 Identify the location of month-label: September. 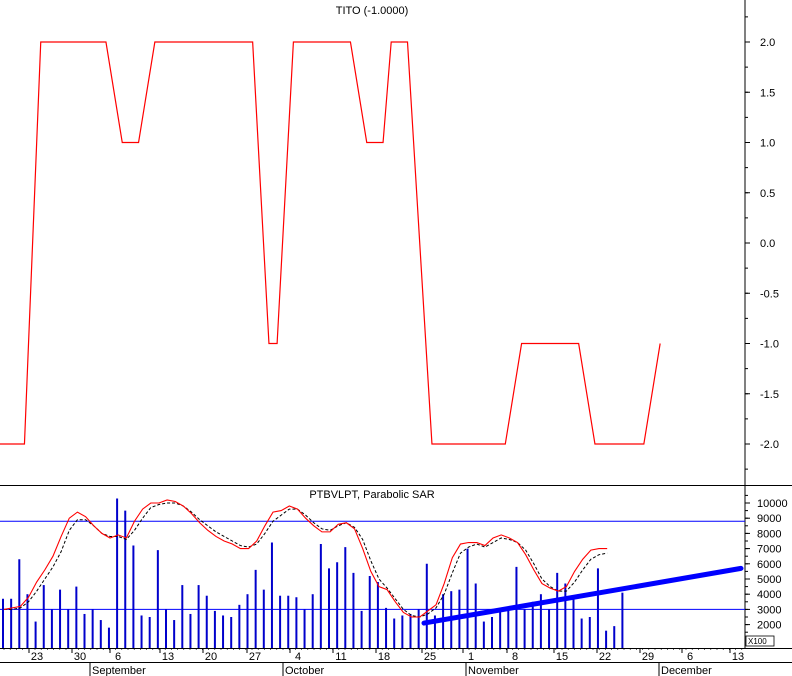
(119, 670).